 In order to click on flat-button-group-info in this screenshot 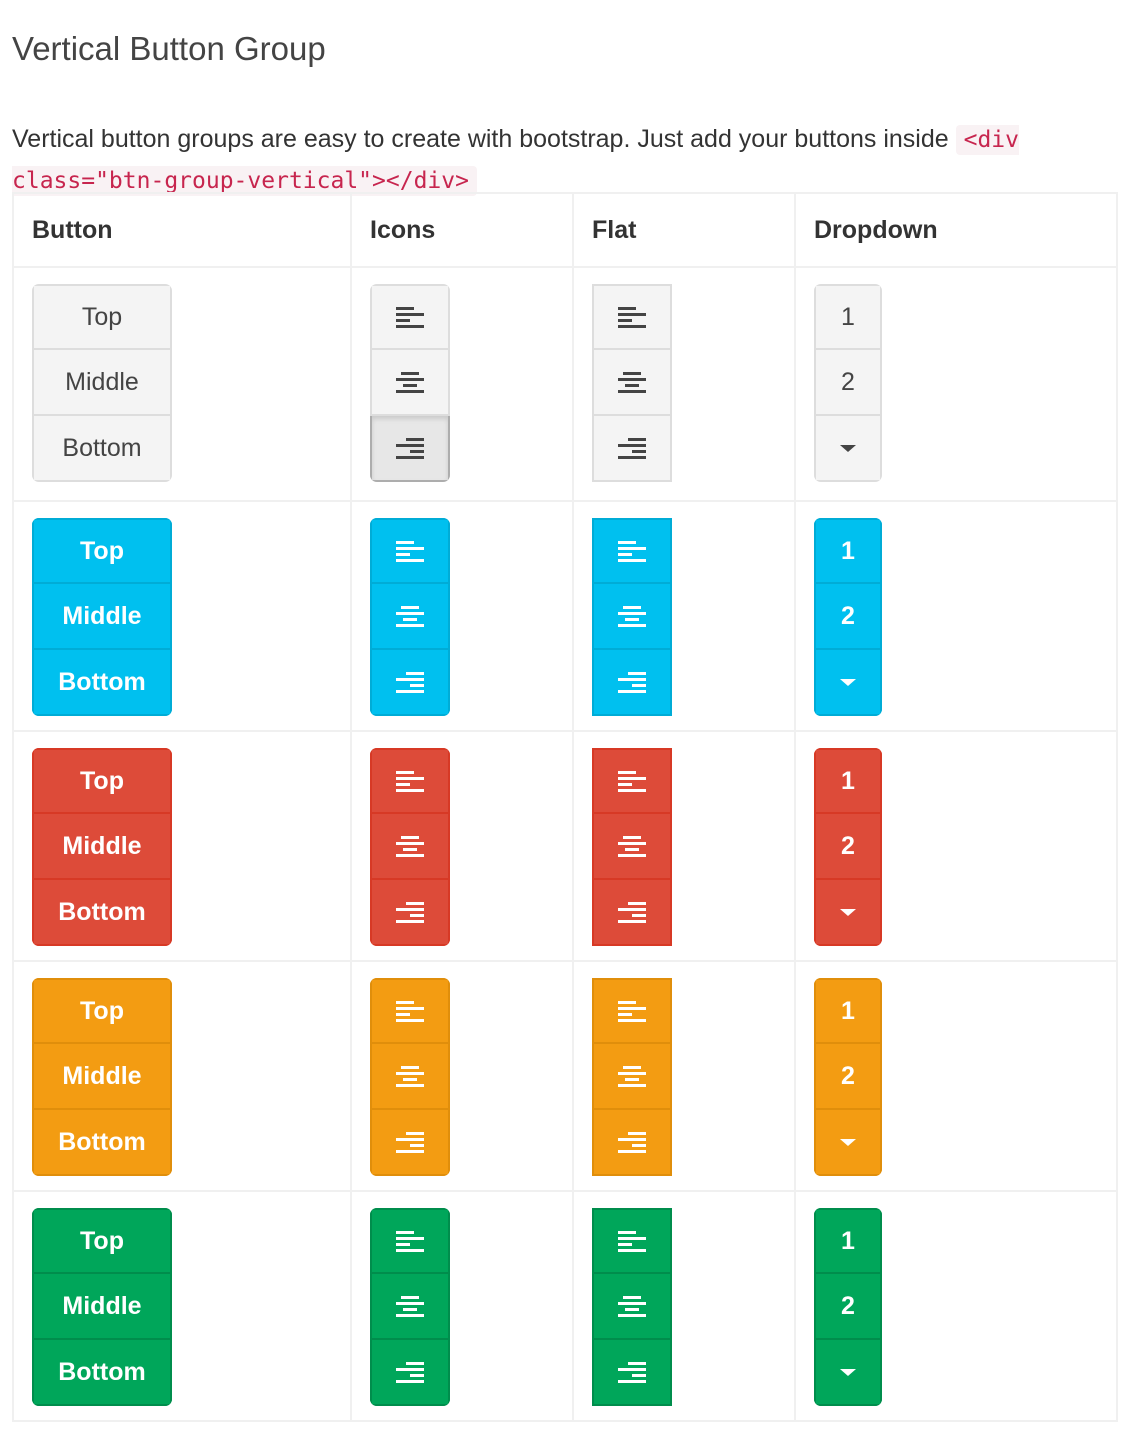, I will do `click(632, 617)`.